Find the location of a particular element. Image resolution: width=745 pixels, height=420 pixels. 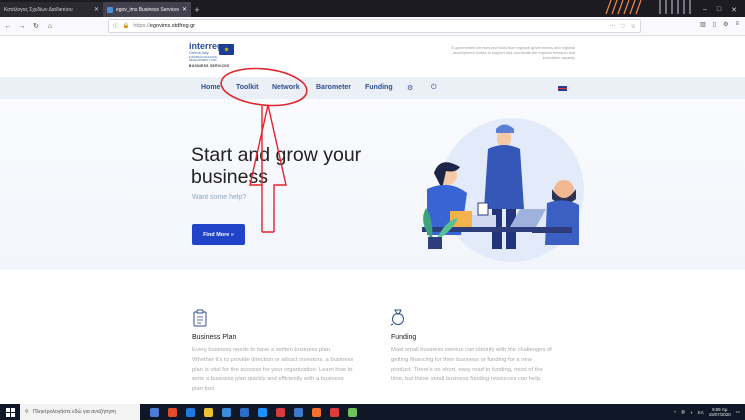

decorative-stripes is located at coordinates (648, 7).